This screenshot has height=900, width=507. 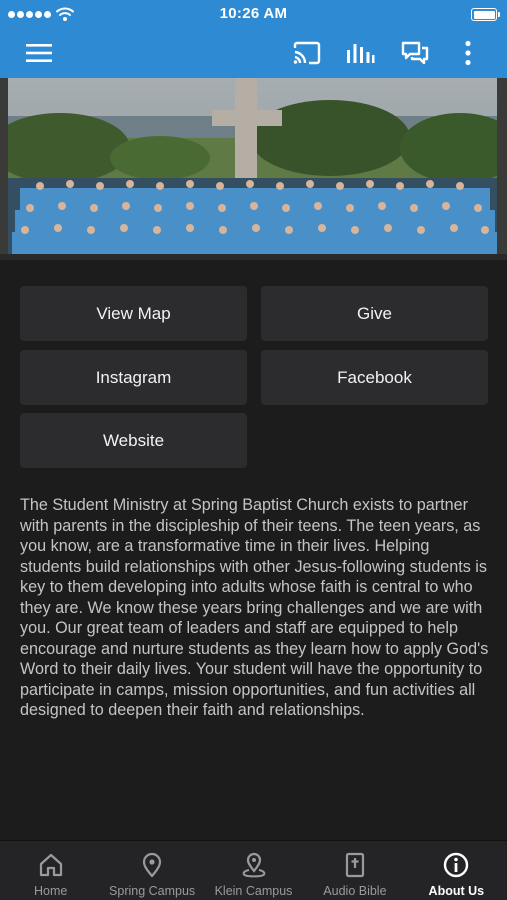 I want to click on tab-klein-campus: Klein Campus, so click(x=253, y=870).